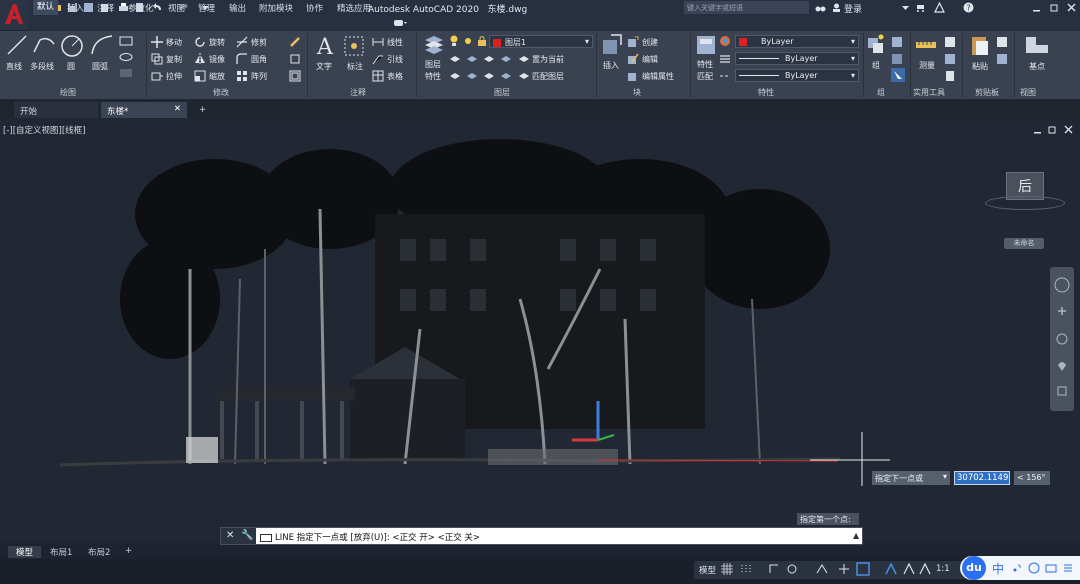  I want to click on tab-layout2: 布局2, so click(99, 552).